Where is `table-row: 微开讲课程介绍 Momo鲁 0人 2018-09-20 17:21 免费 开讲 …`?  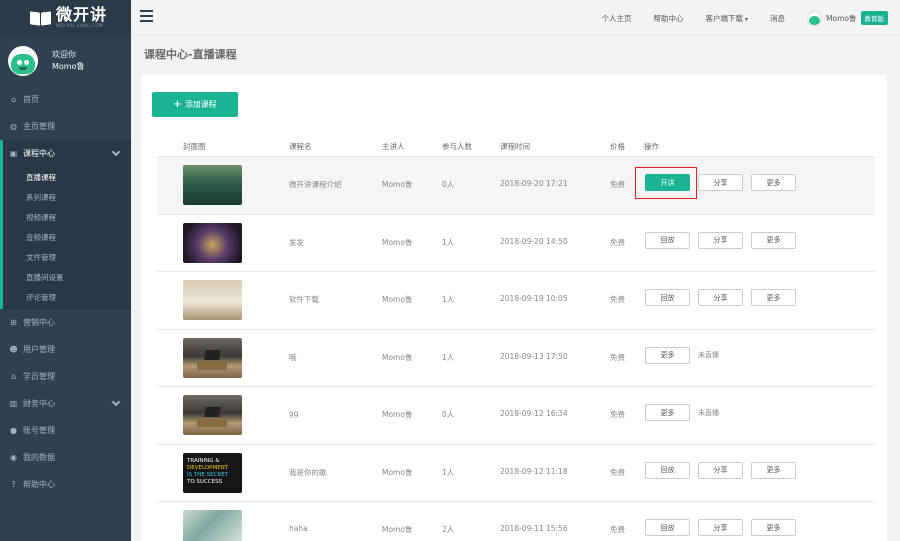 table-row: 微开讲课程介绍 Momo鲁 0人 2018-09-20 17:21 免费 开讲 … is located at coordinates (516, 185).